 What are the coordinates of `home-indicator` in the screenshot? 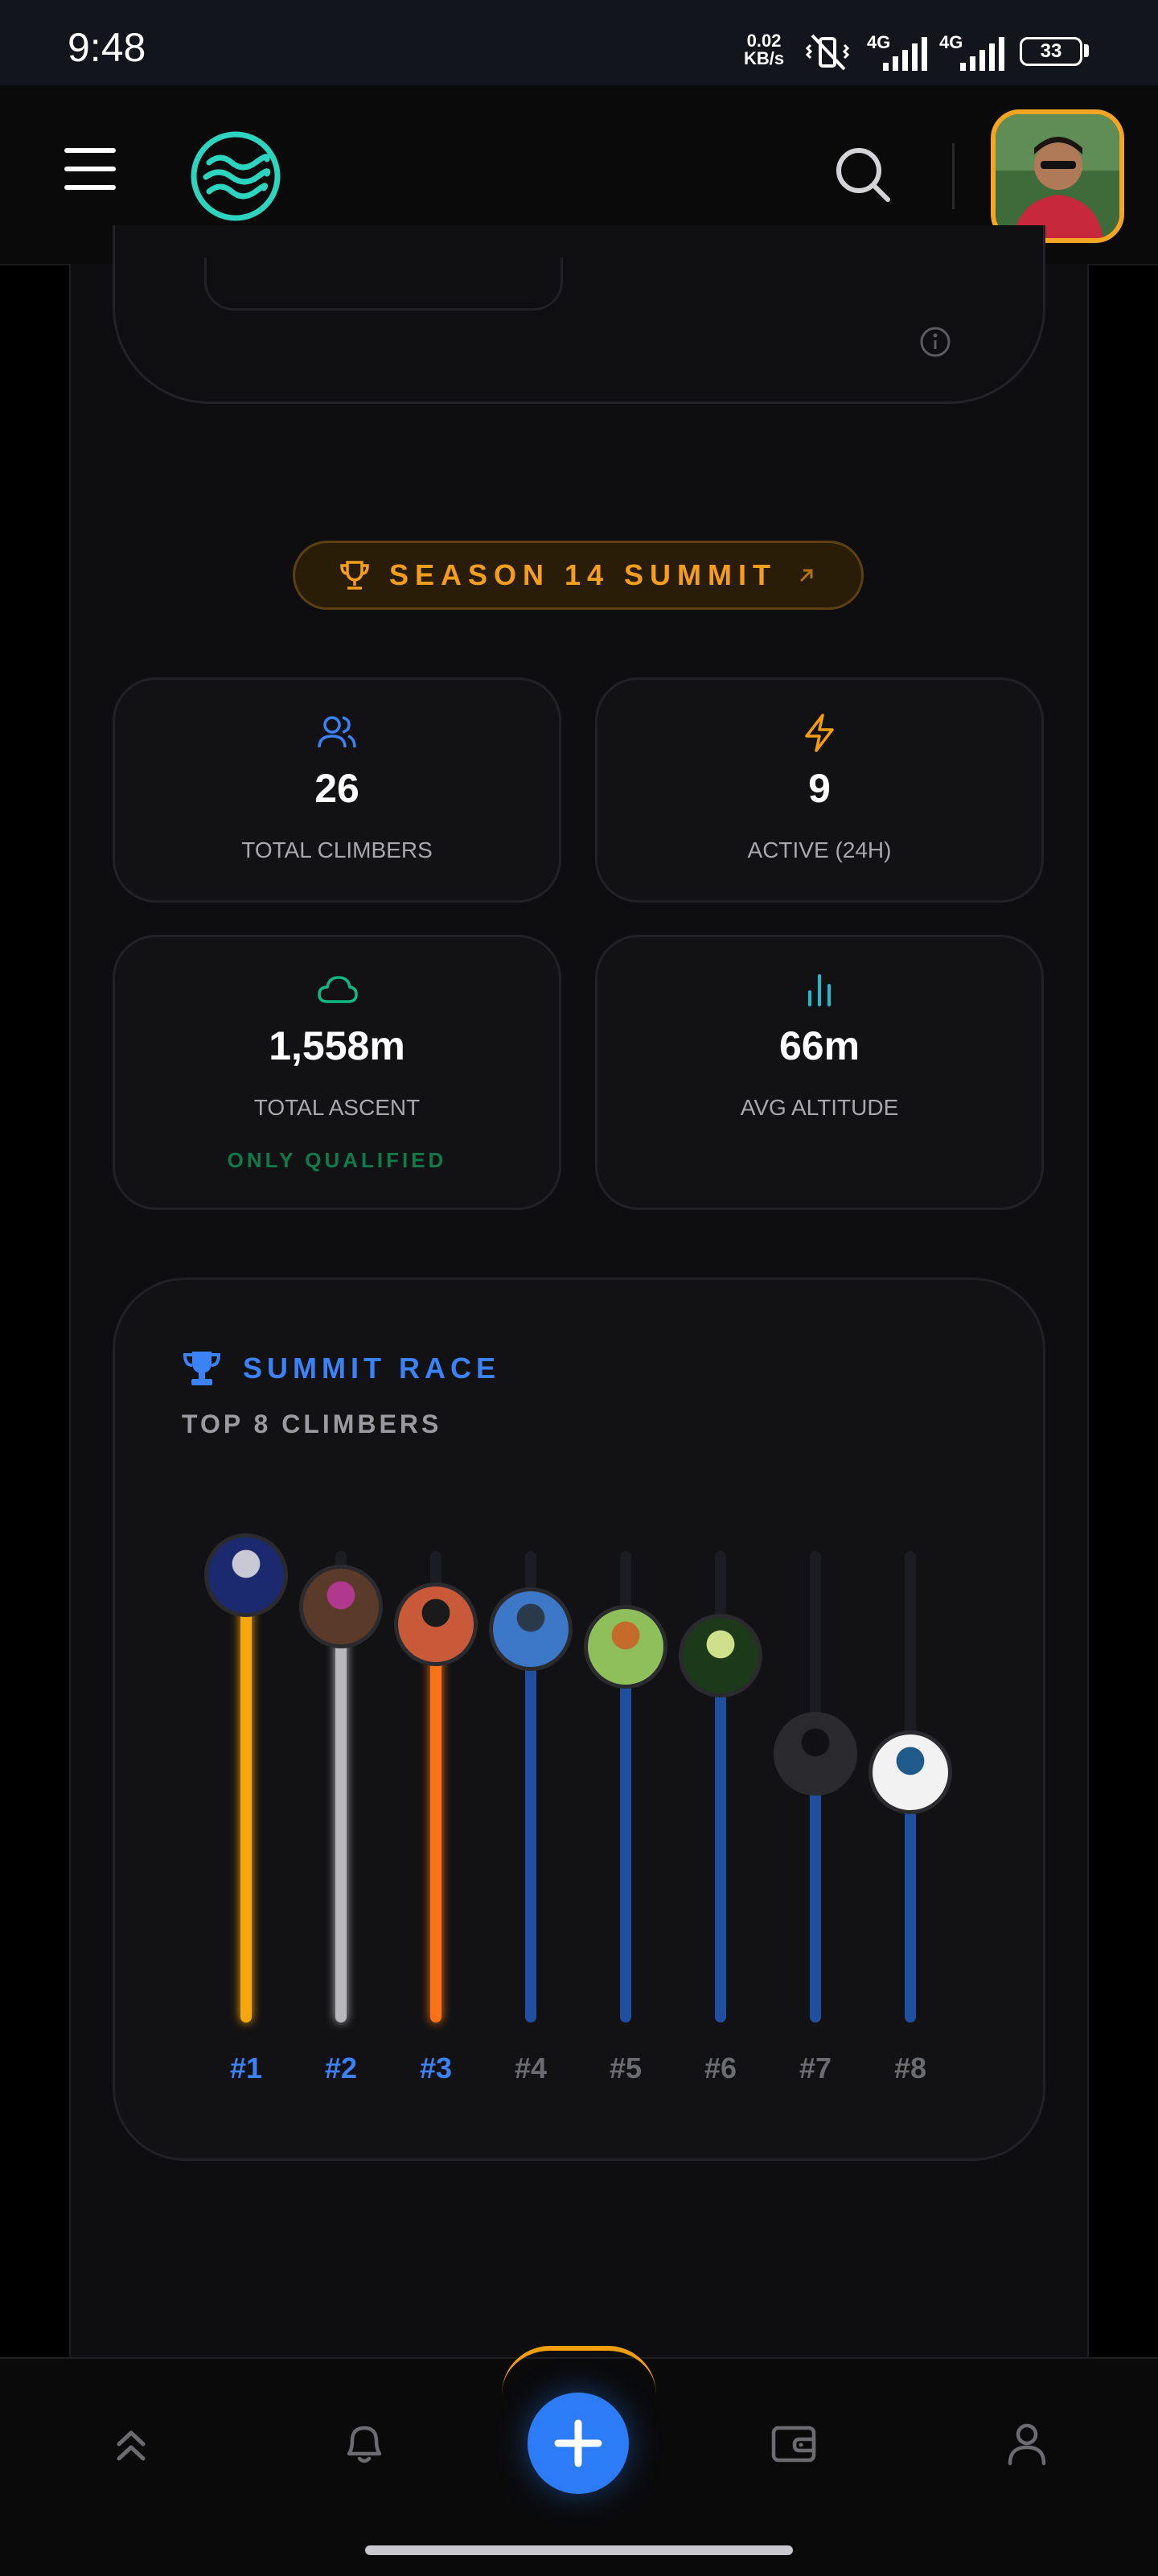 It's located at (579, 2550).